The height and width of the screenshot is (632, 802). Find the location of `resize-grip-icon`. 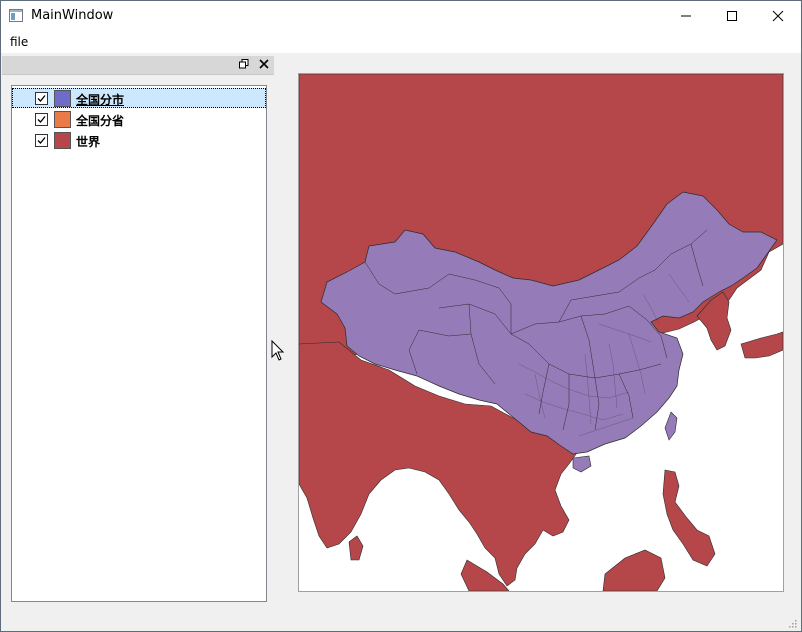

resize-grip-icon is located at coordinates (792, 623).